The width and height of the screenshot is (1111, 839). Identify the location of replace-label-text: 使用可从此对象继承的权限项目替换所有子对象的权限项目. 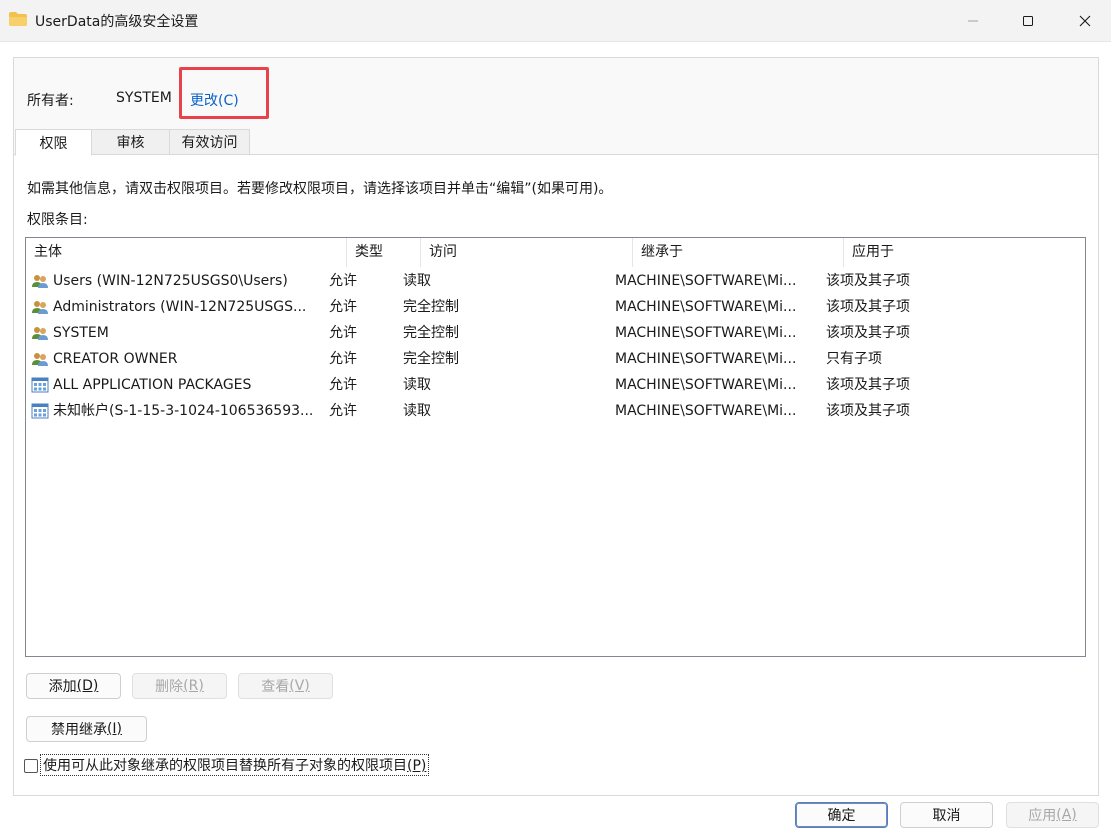
(225, 766).